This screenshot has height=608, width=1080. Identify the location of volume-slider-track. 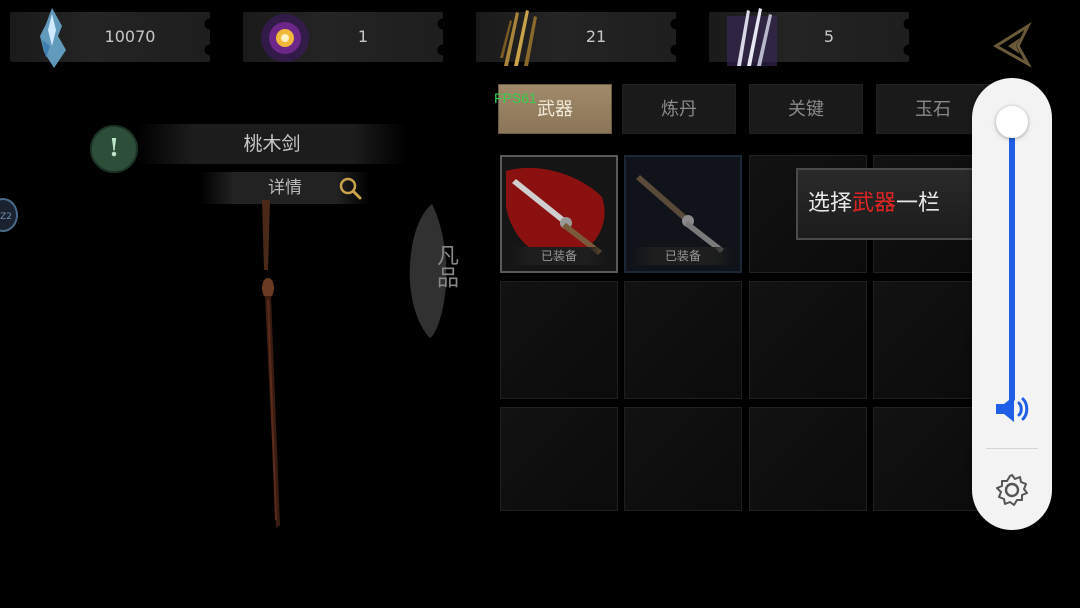
(1012, 260).